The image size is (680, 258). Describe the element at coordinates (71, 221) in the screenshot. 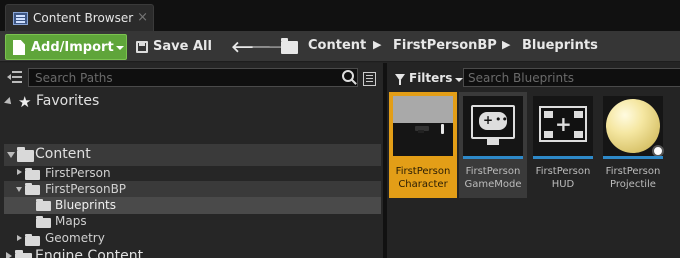

I see `tree-item-maps: Maps` at that location.